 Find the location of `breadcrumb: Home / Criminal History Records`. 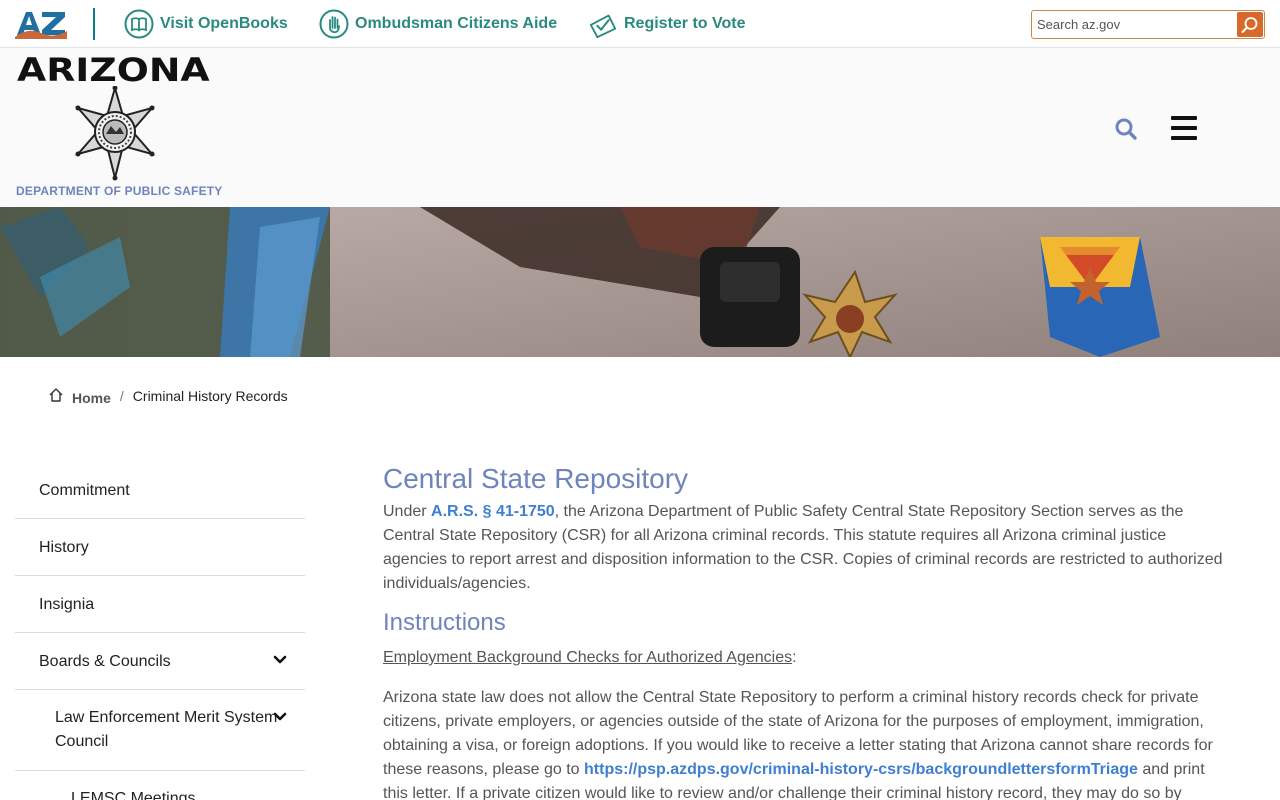

breadcrumb: Home / Criminal History Records is located at coordinates (168, 396).